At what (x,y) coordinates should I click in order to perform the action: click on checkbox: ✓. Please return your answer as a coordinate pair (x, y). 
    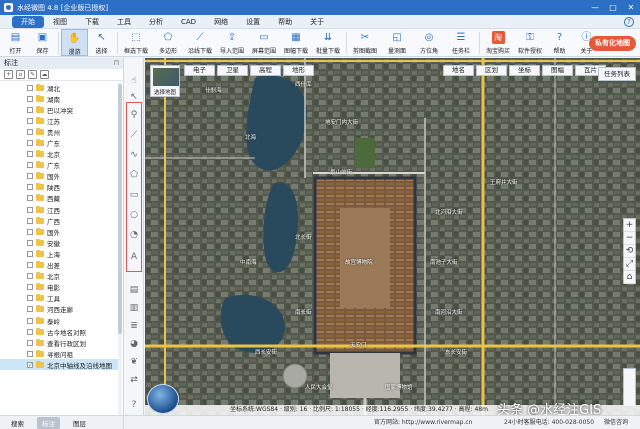
    Looking at the image, I should click on (30, 364).